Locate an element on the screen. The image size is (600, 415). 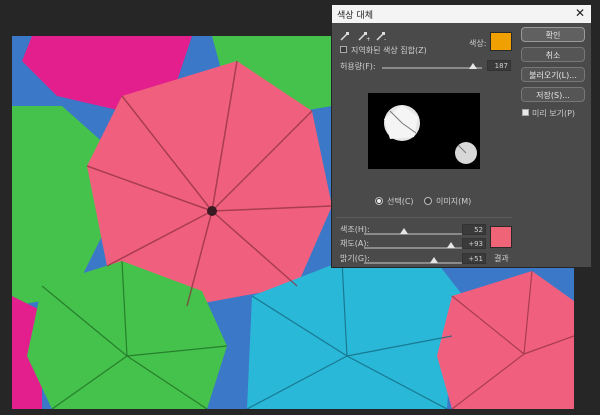
localized-clusters-label: 지역화된 색상 집합(Z) is located at coordinates (389, 50).